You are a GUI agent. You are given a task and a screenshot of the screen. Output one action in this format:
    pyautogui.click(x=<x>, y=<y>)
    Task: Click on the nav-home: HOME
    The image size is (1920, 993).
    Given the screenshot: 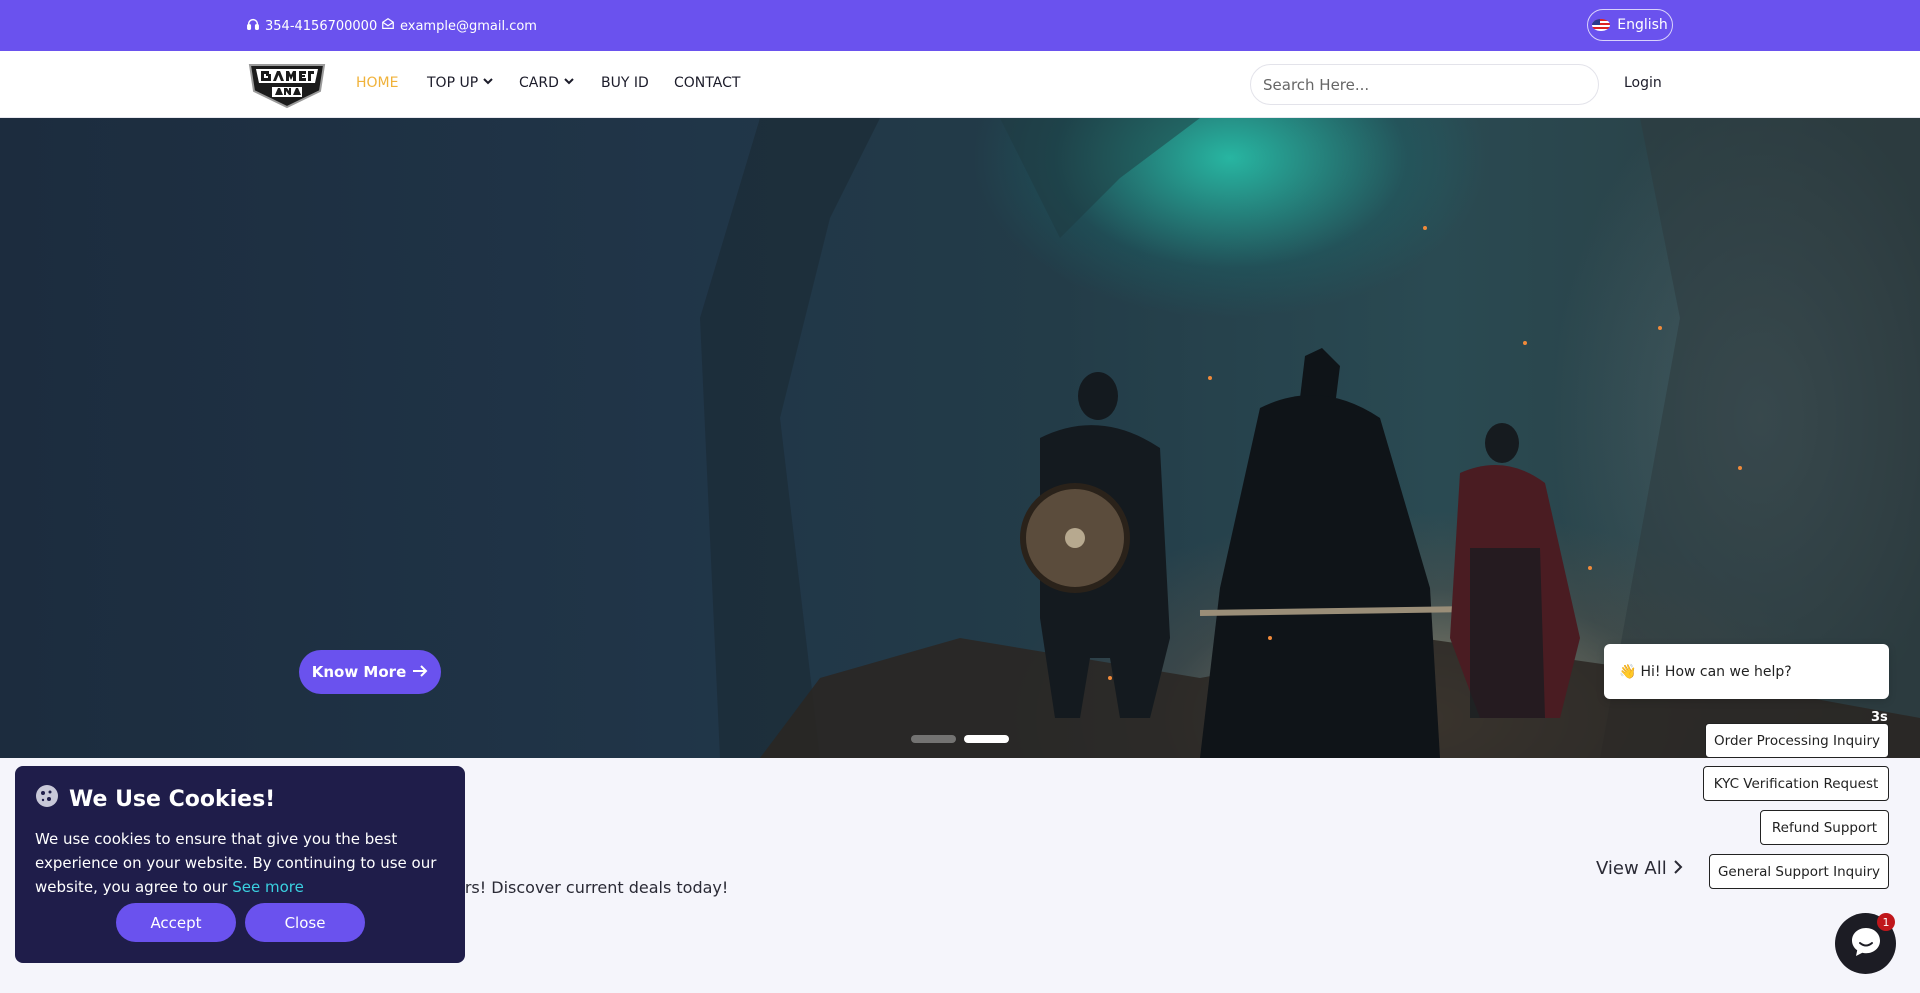 What is the action you would take?
    pyautogui.click(x=377, y=83)
    